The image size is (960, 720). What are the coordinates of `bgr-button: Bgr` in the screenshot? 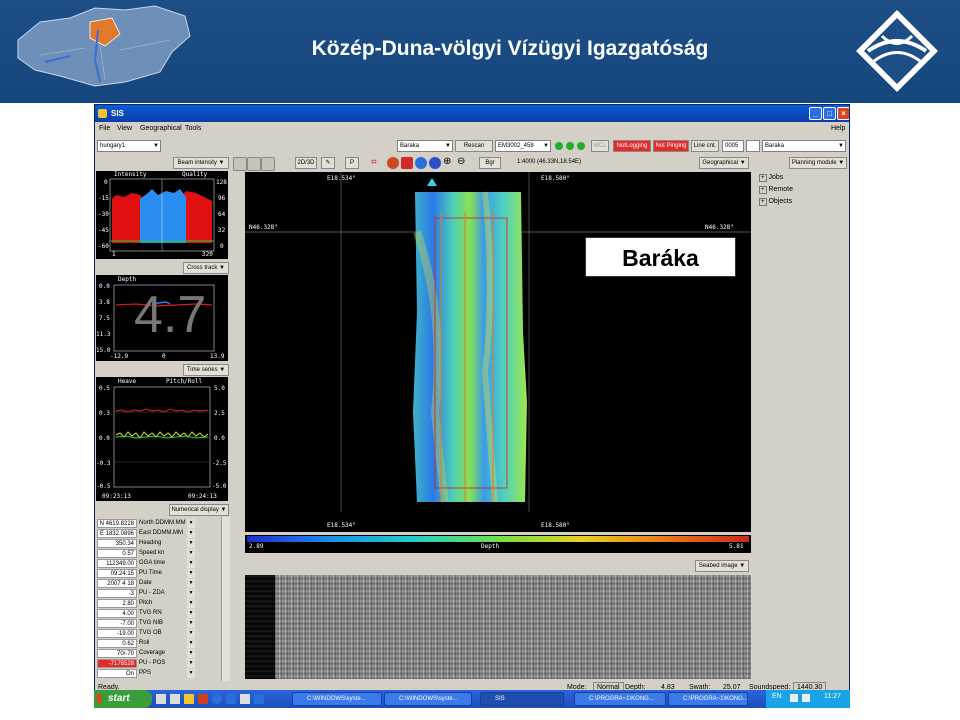 It's located at (490, 163).